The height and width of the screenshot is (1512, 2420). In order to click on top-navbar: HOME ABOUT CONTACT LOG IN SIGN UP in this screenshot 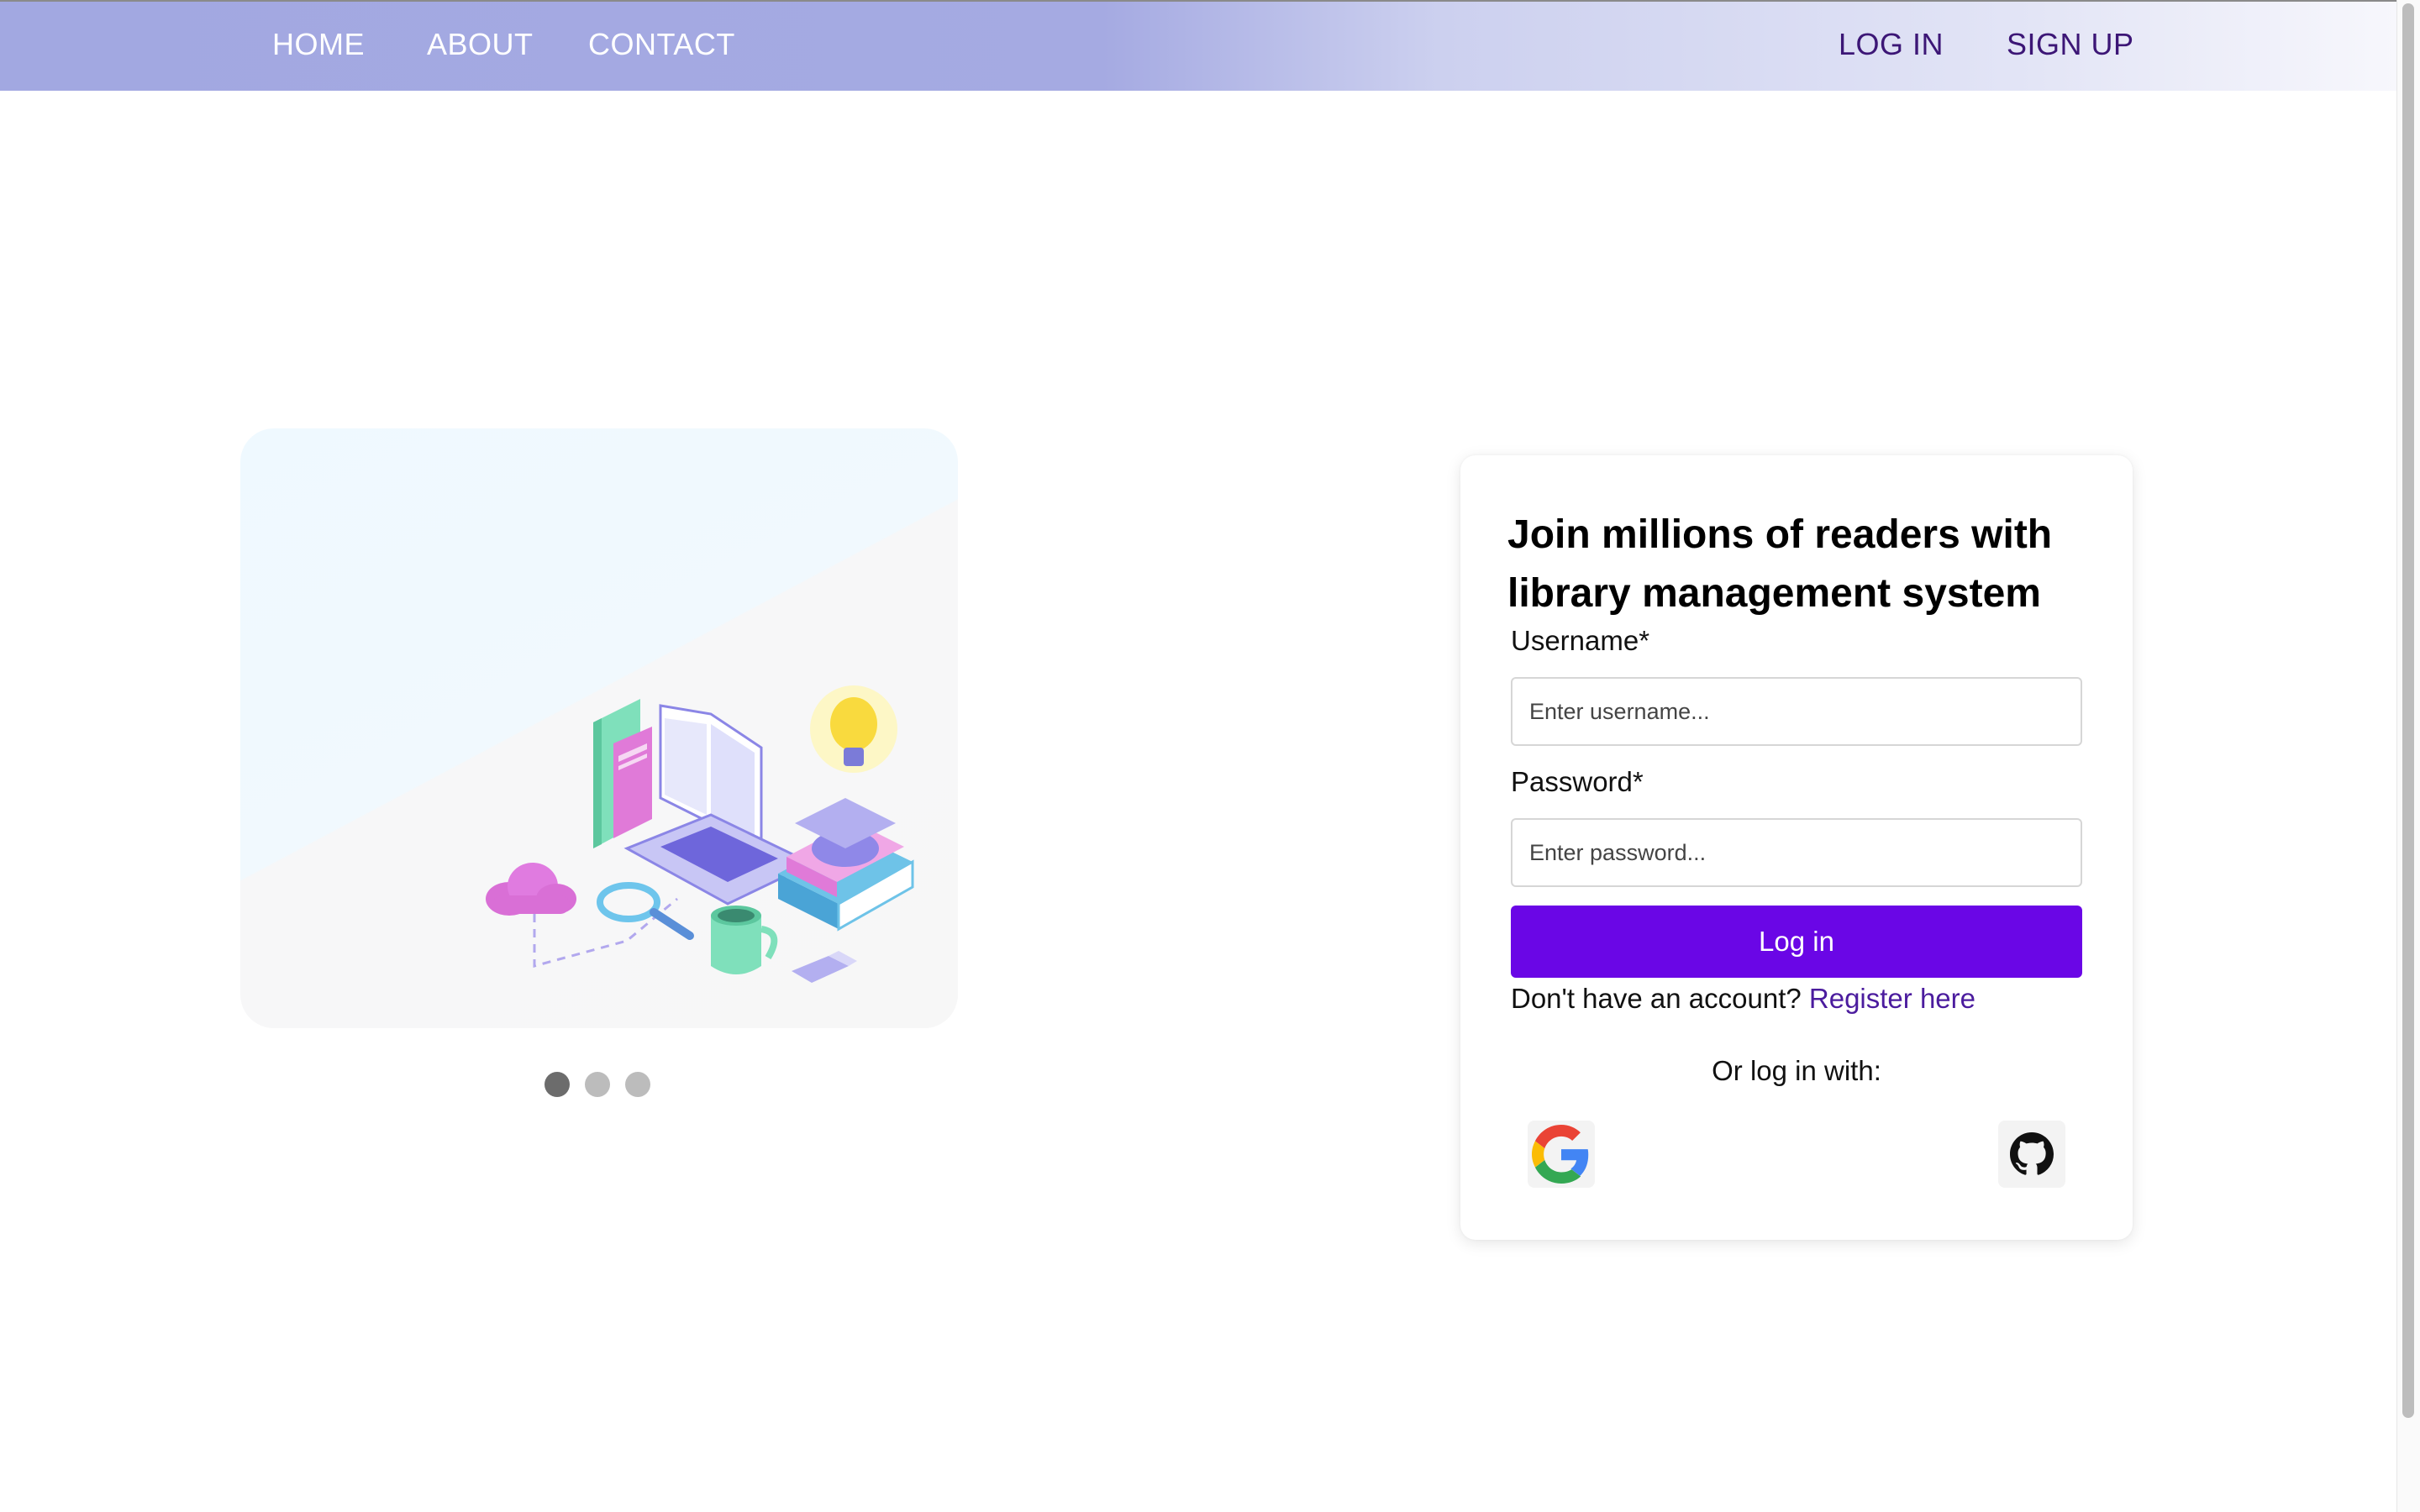, I will do `click(1198, 45)`.